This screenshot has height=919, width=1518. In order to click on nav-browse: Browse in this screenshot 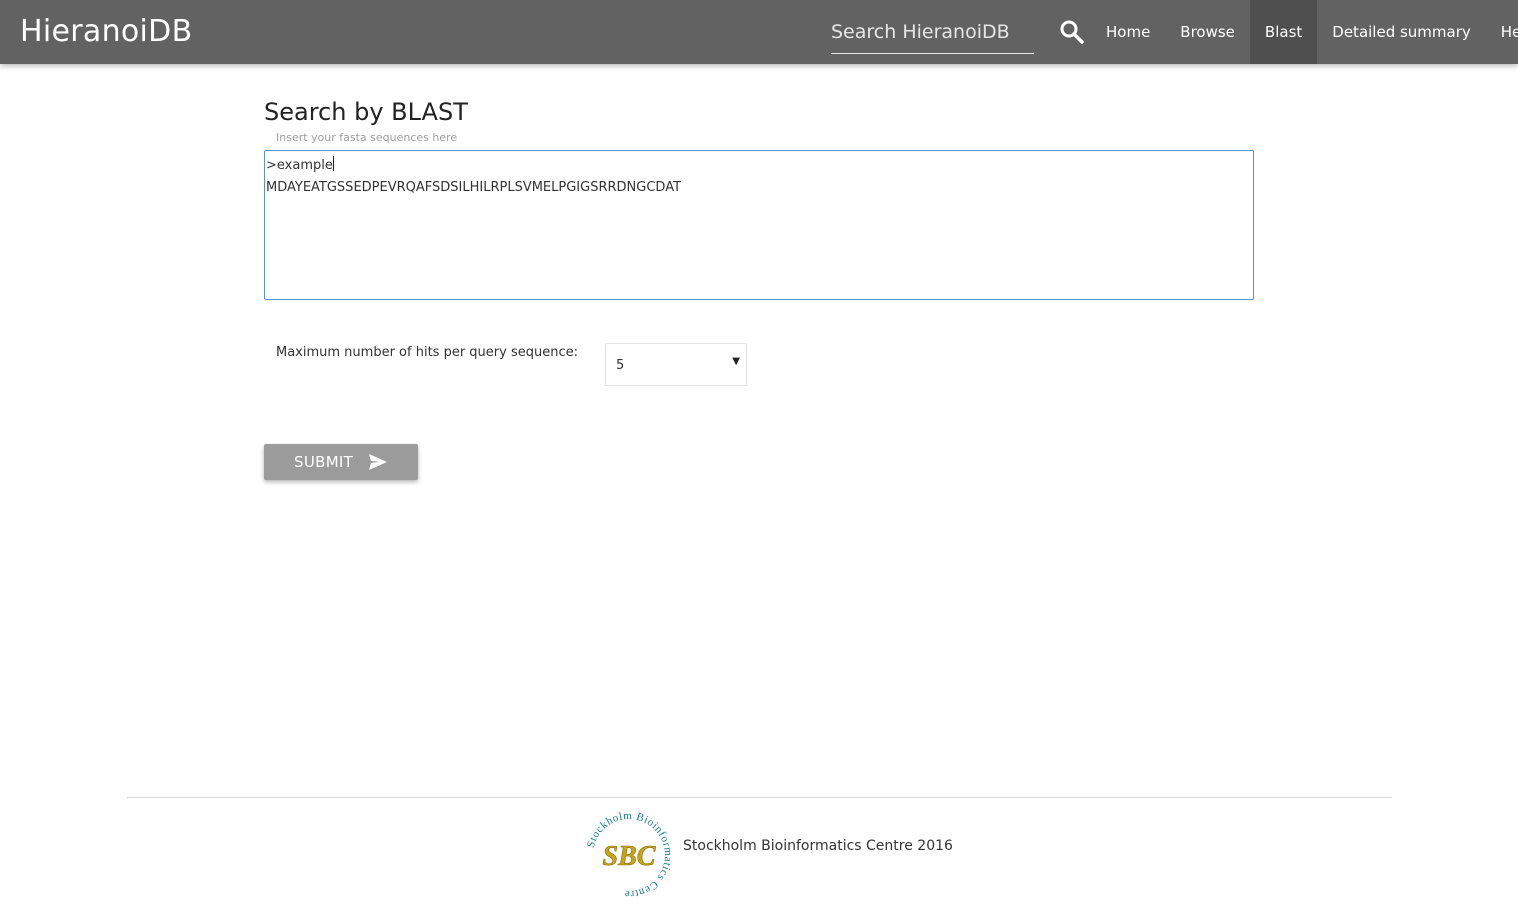, I will do `click(1207, 32)`.